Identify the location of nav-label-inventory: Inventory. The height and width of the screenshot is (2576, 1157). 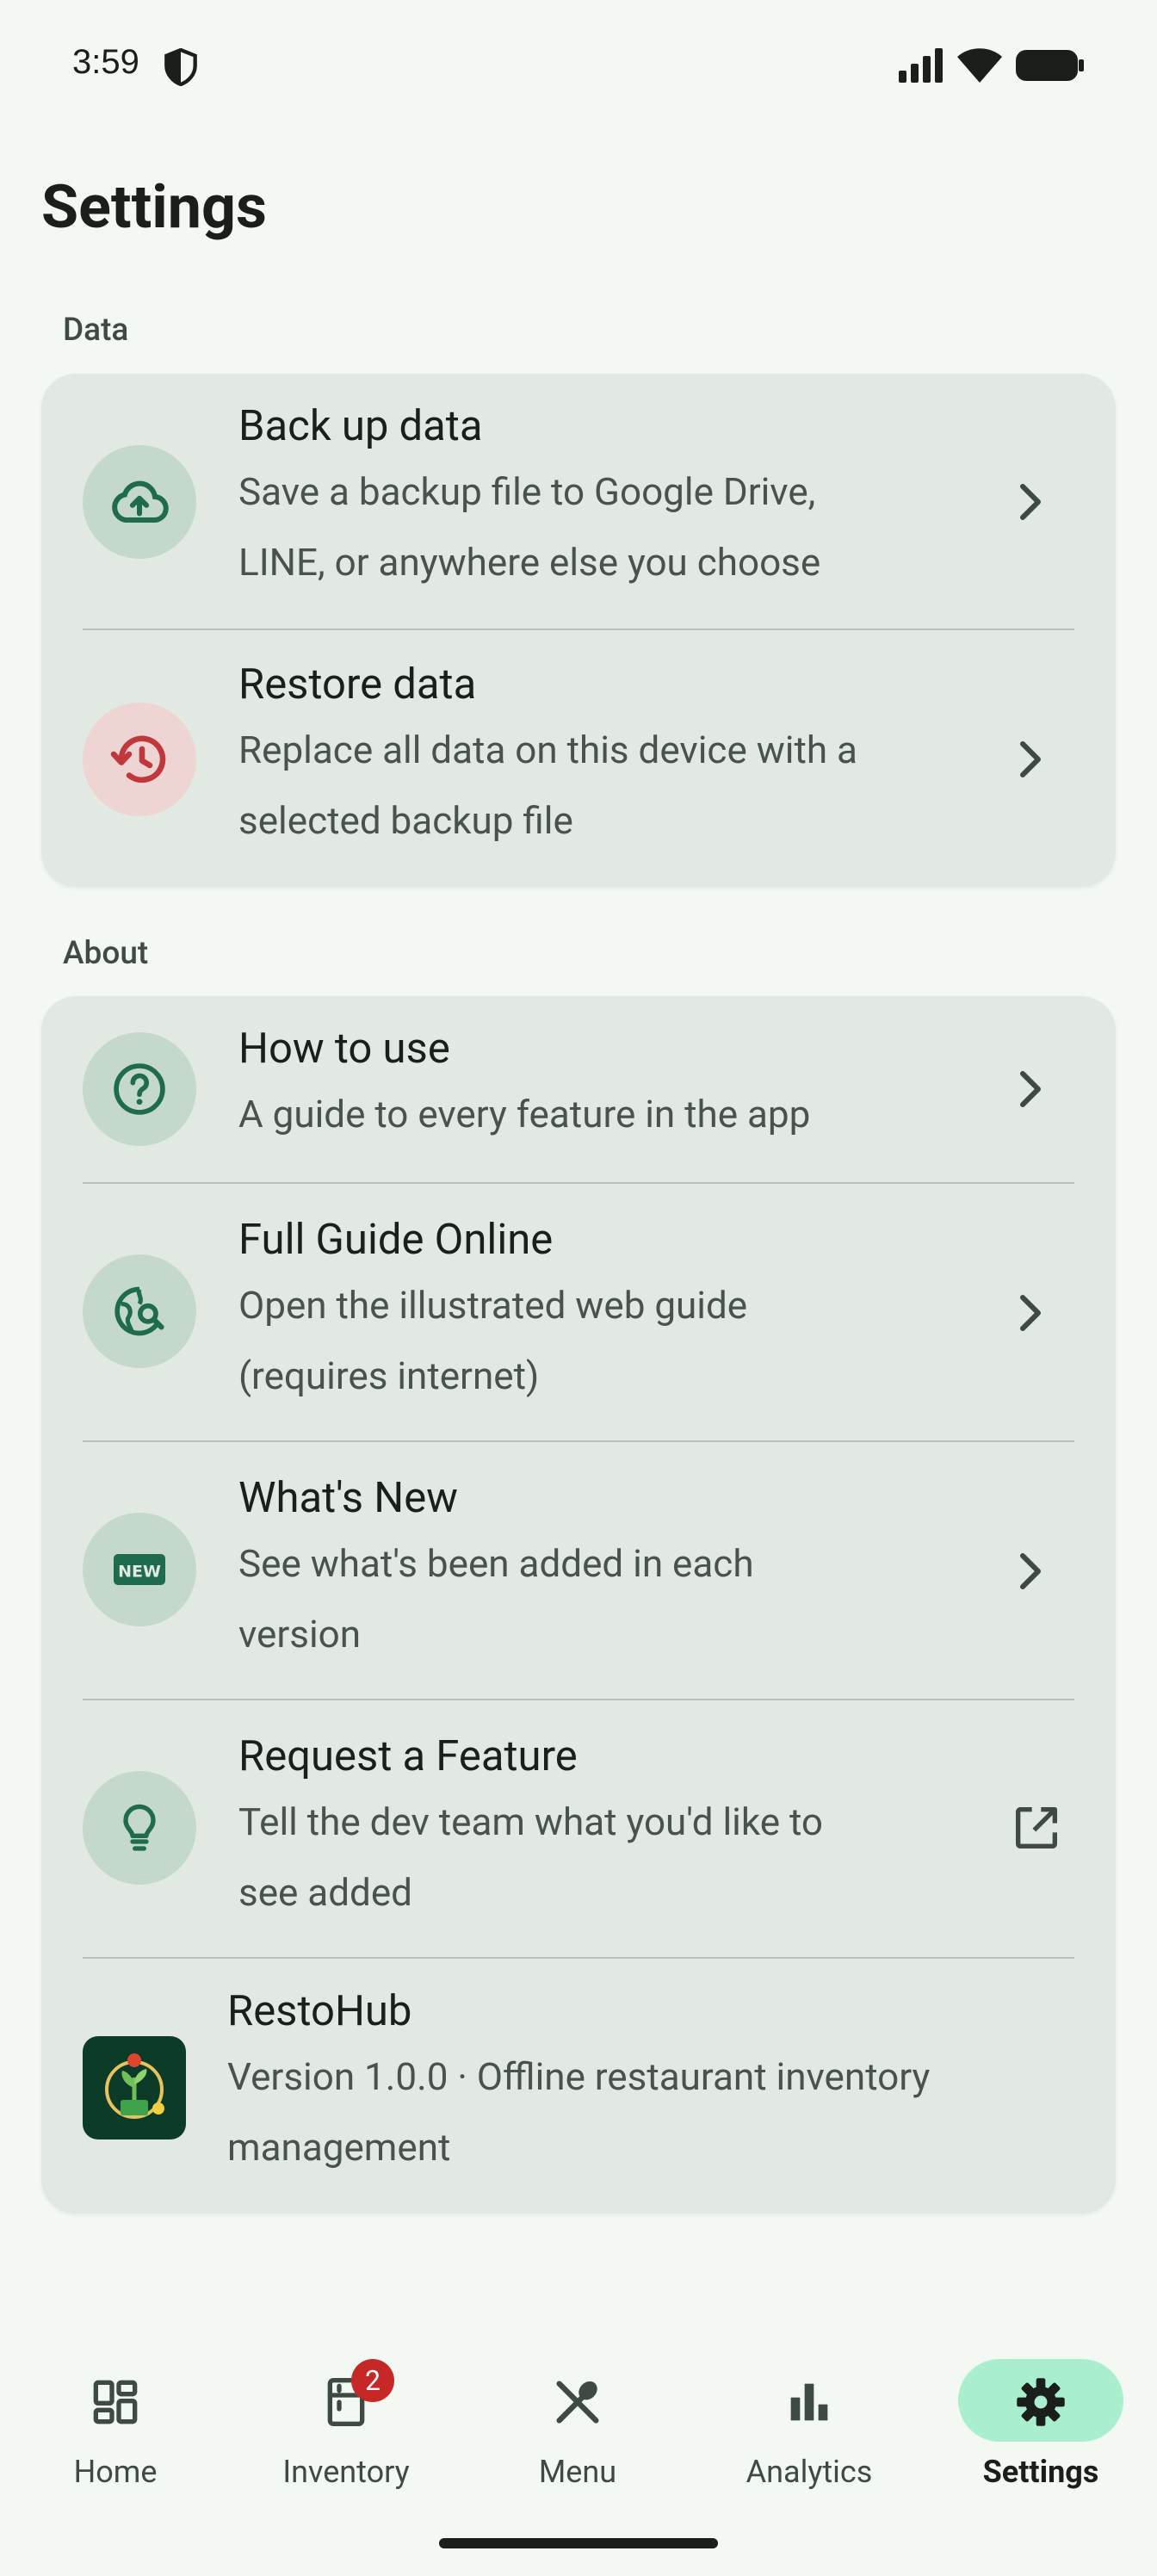
(346, 2472).